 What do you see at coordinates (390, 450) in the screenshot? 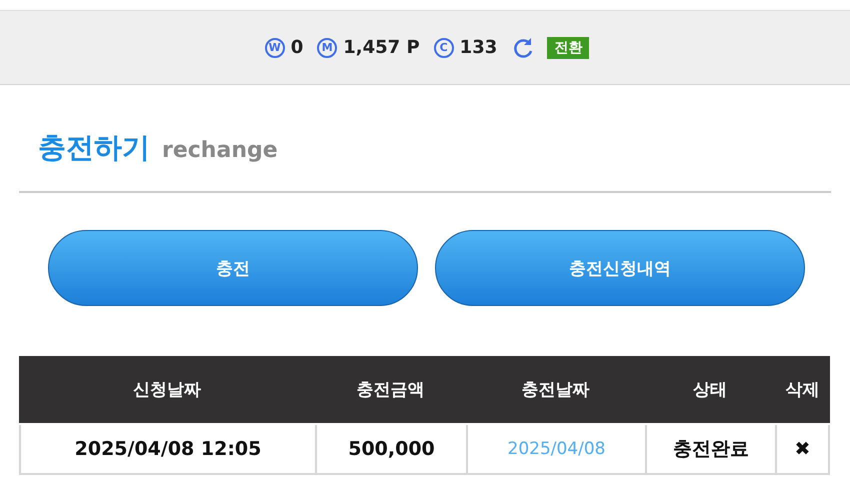
I see `table-cell: 500,000` at bounding box center [390, 450].